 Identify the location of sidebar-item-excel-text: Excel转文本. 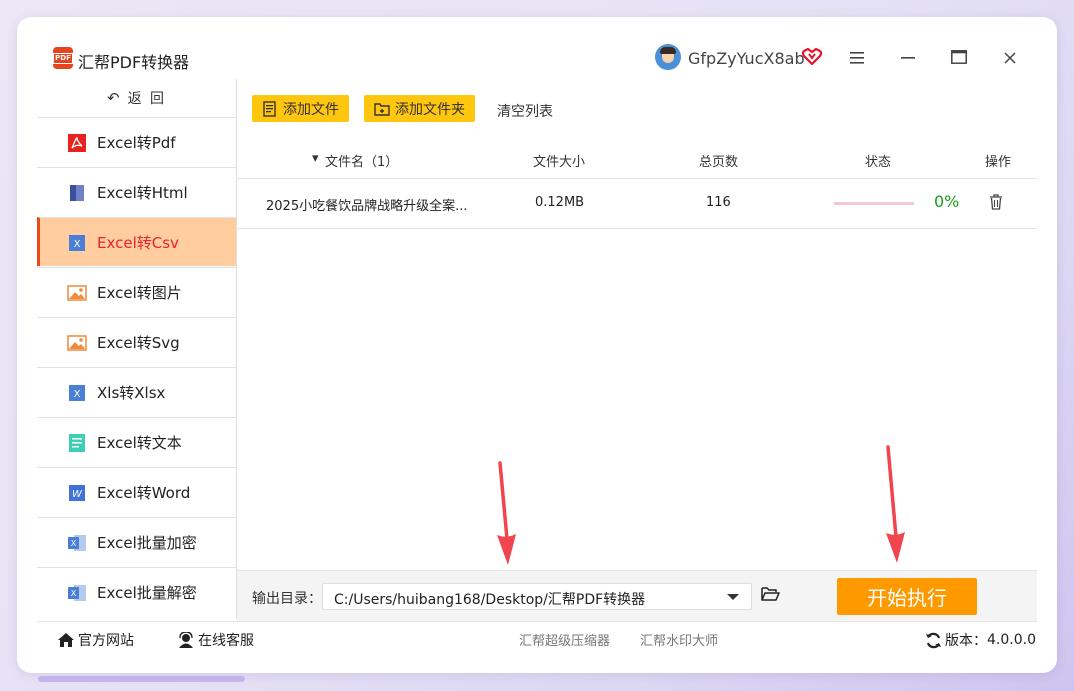
(136, 441).